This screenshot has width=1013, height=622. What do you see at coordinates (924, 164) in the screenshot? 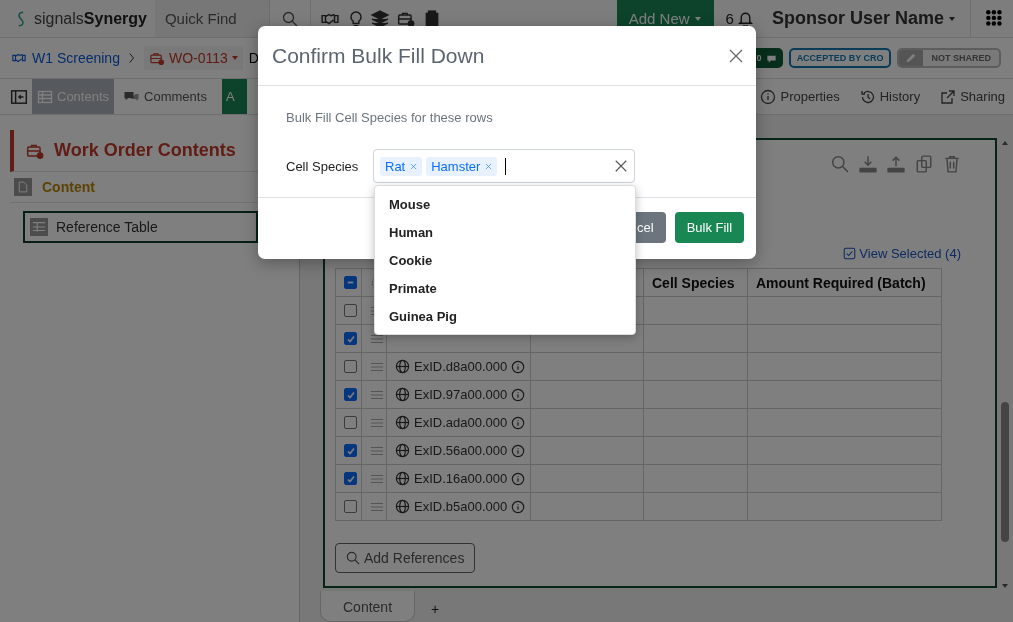
I see `copy-icon` at bounding box center [924, 164].